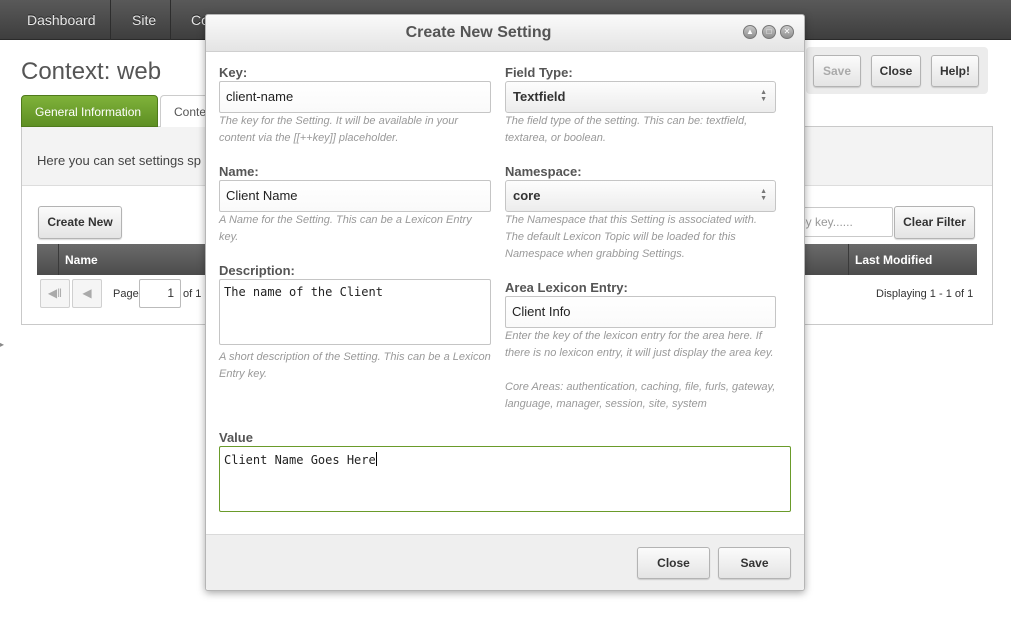  What do you see at coordinates (145, 20) in the screenshot?
I see `nav-site: Site` at bounding box center [145, 20].